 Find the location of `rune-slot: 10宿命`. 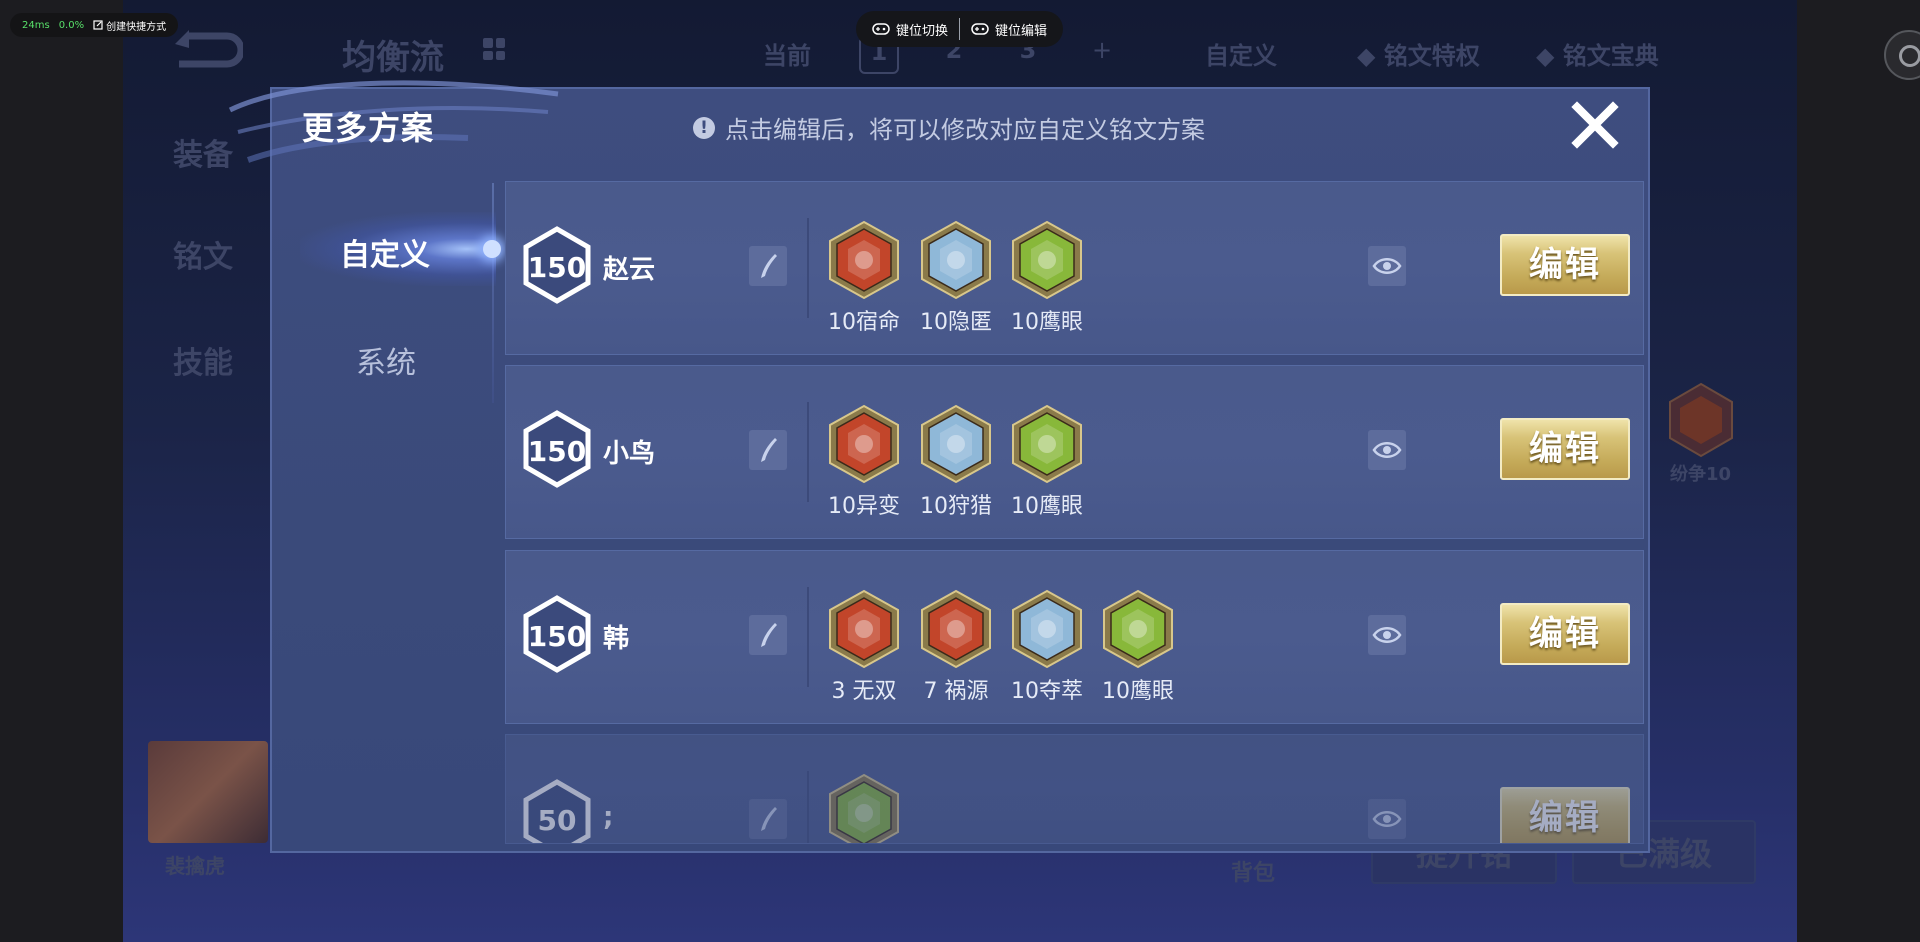

rune-slot: 10宿命 is located at coordinates (864, 278).